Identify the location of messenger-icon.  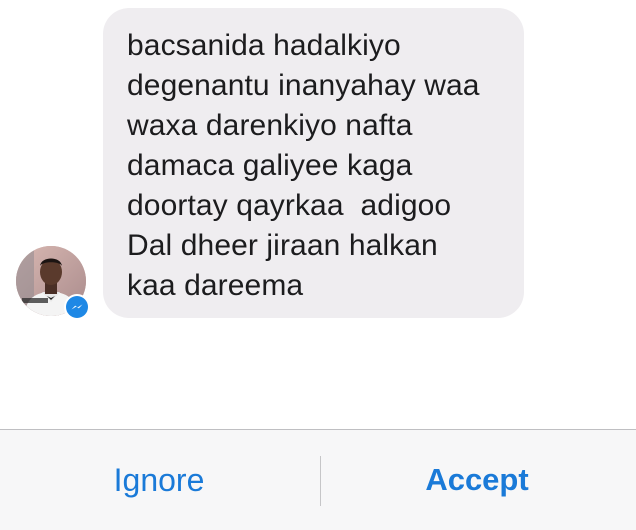
(77, 307).